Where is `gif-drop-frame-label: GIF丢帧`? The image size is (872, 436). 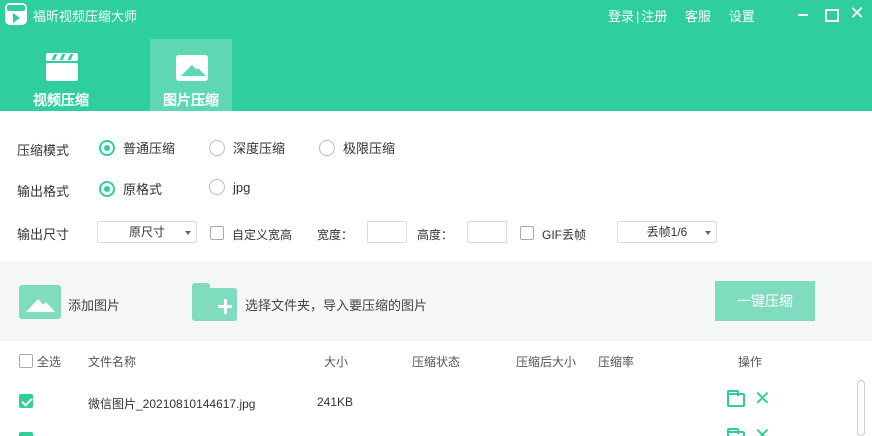
gif-drop-frame-label: GIF丢帧 is located at coordinates (564, 235).